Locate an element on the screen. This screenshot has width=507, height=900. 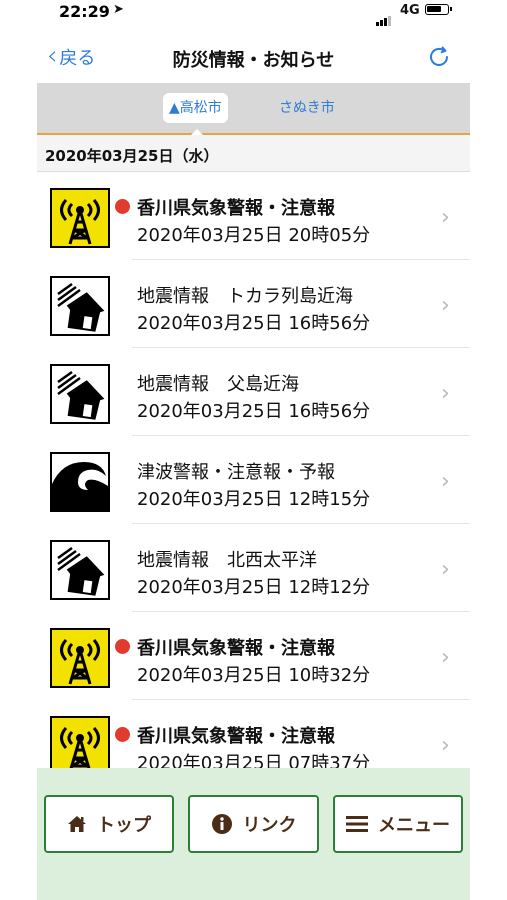
item-title: 津波警報・注意報・予報 is located at coordinates (236, 472).